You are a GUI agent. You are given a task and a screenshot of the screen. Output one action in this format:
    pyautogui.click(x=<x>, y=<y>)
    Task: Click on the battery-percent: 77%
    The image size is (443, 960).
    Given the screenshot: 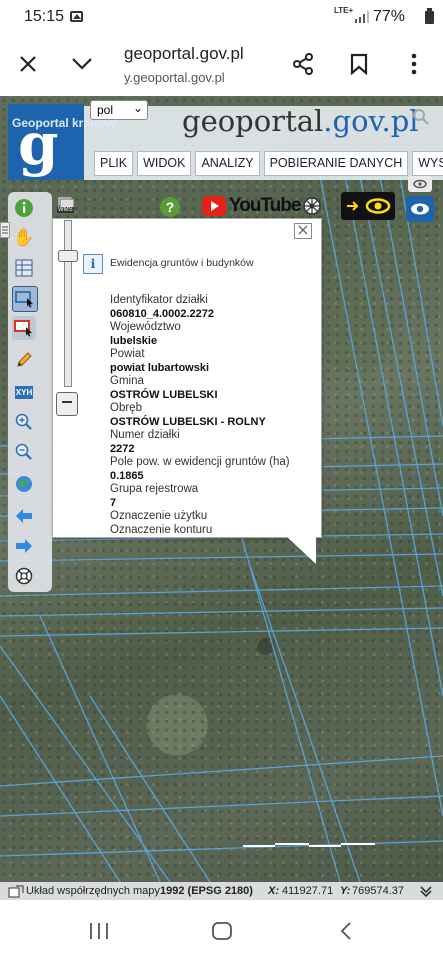 What is the action you would take?
    pyautogui.click(x=389, y=16)
    